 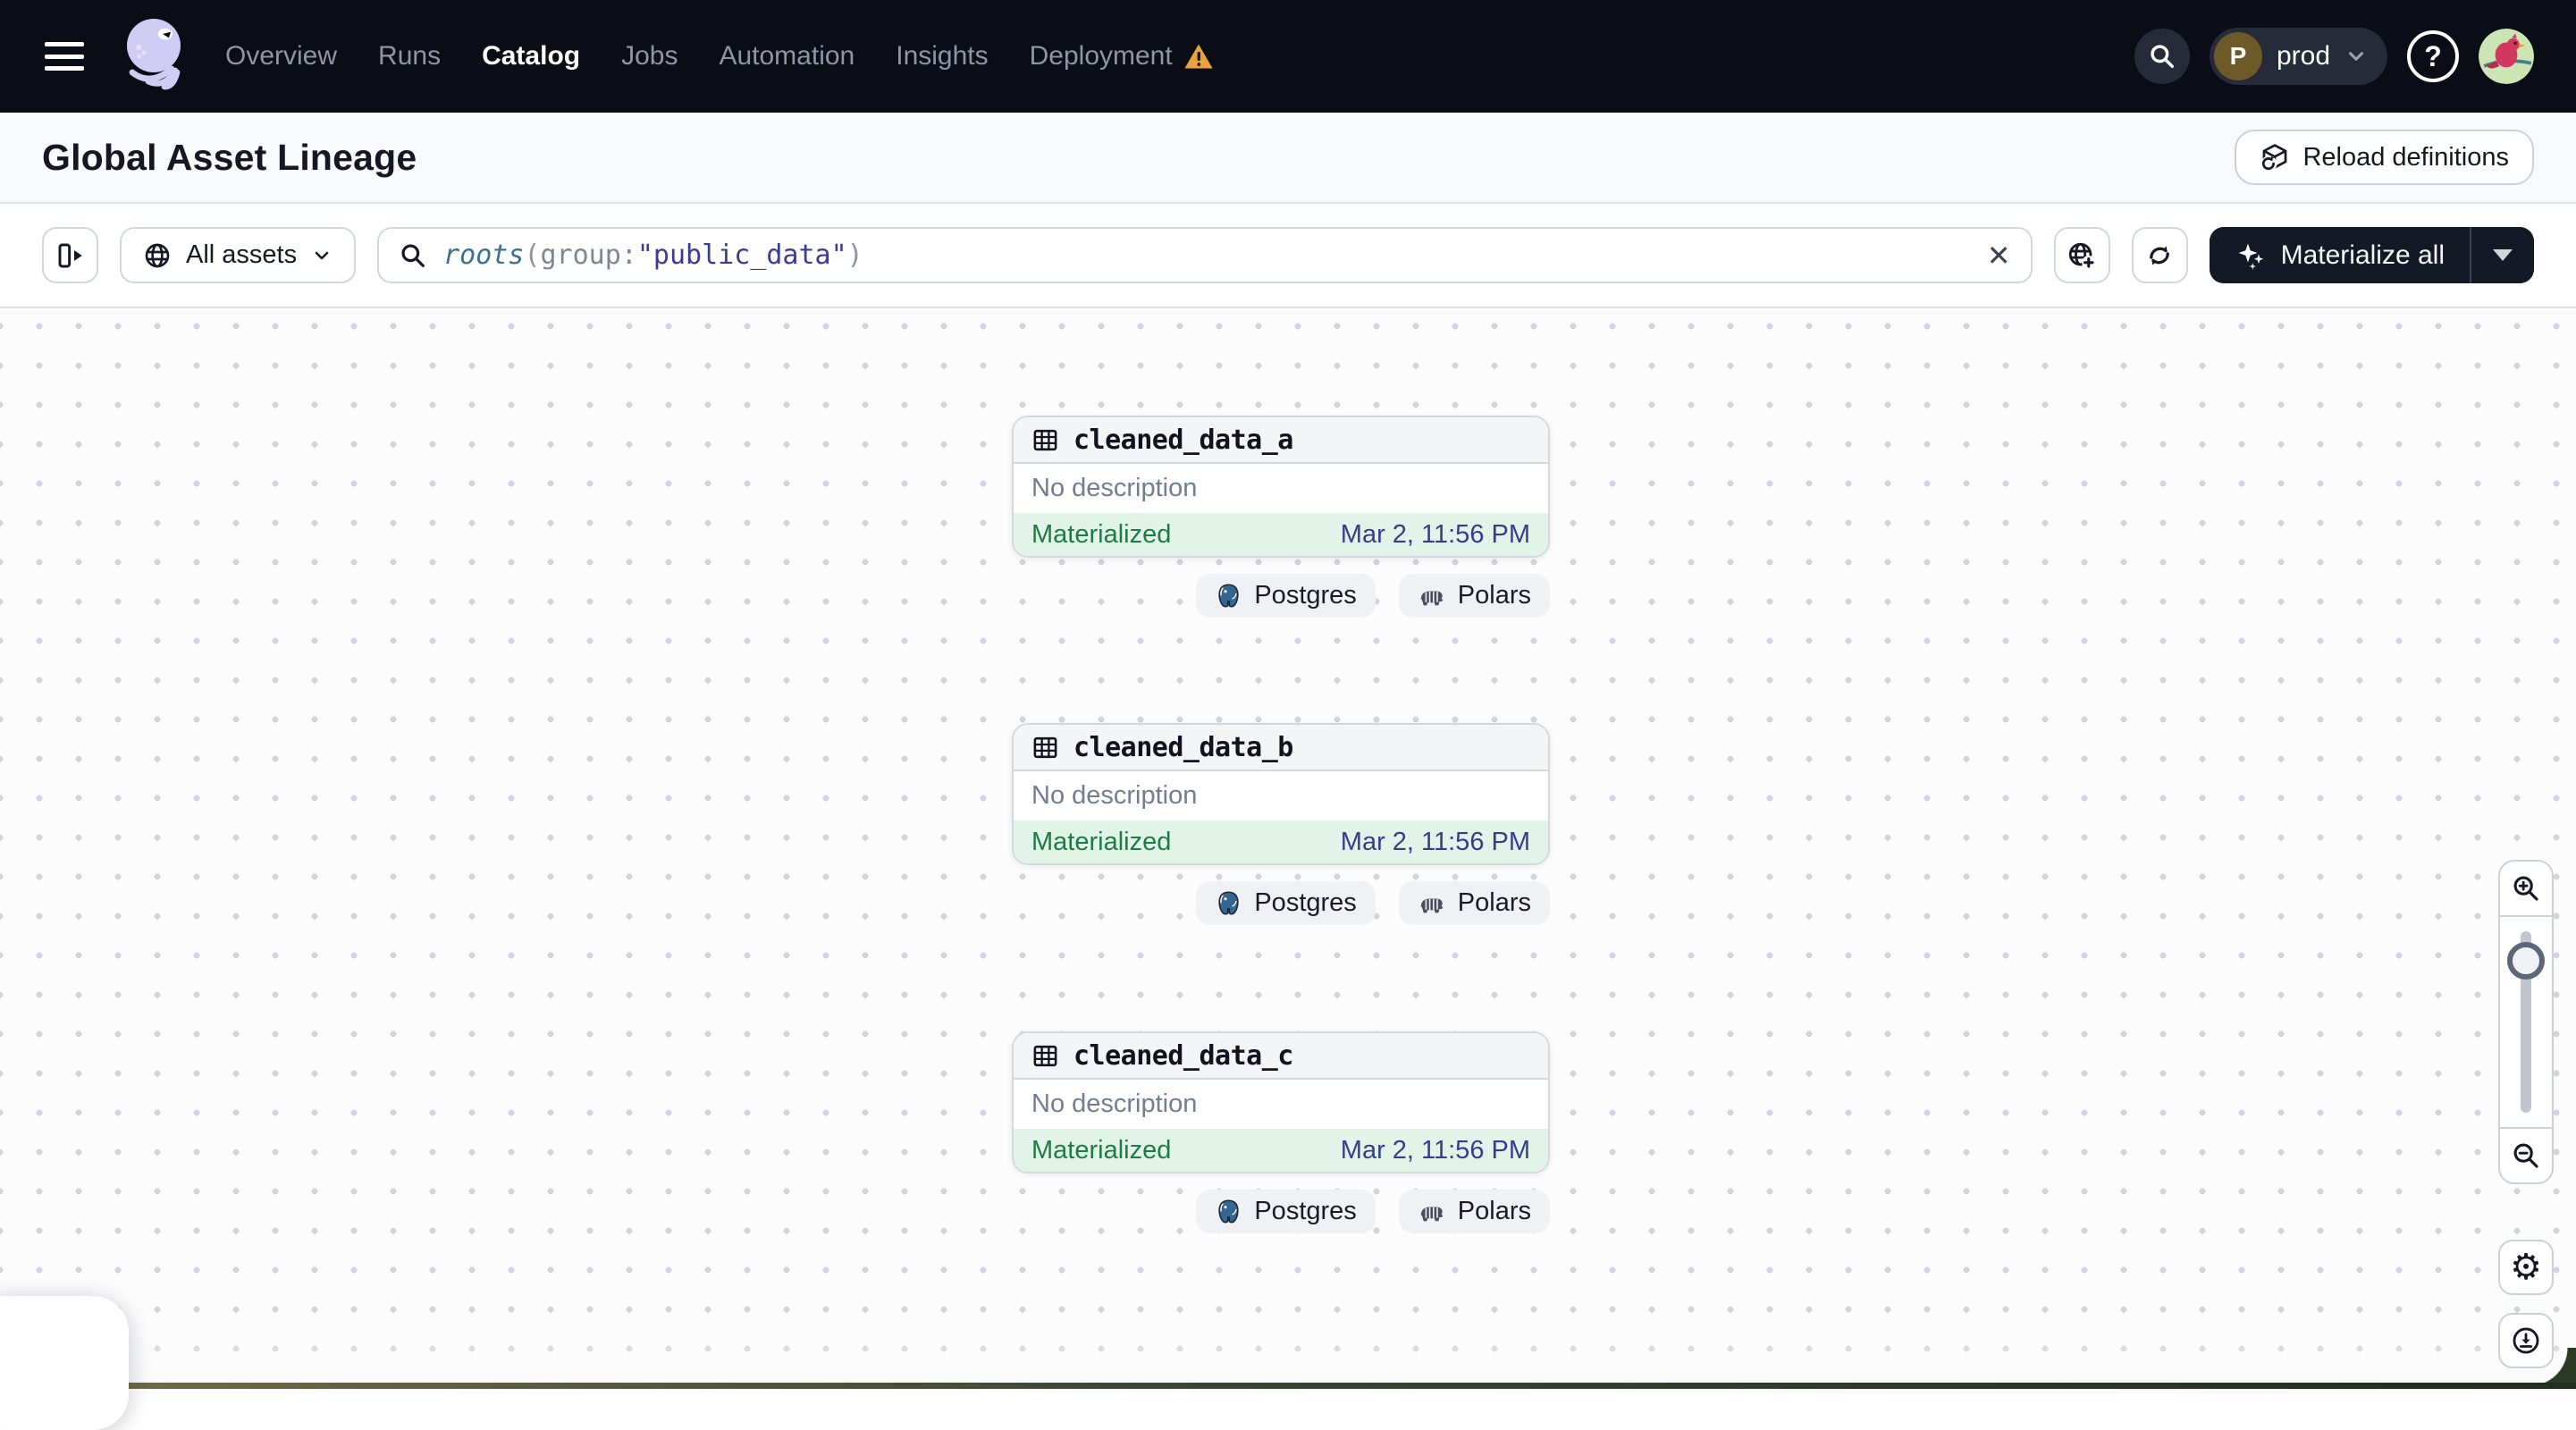 I want to click on octopus-logo-icon, so click(x=154, y=56).